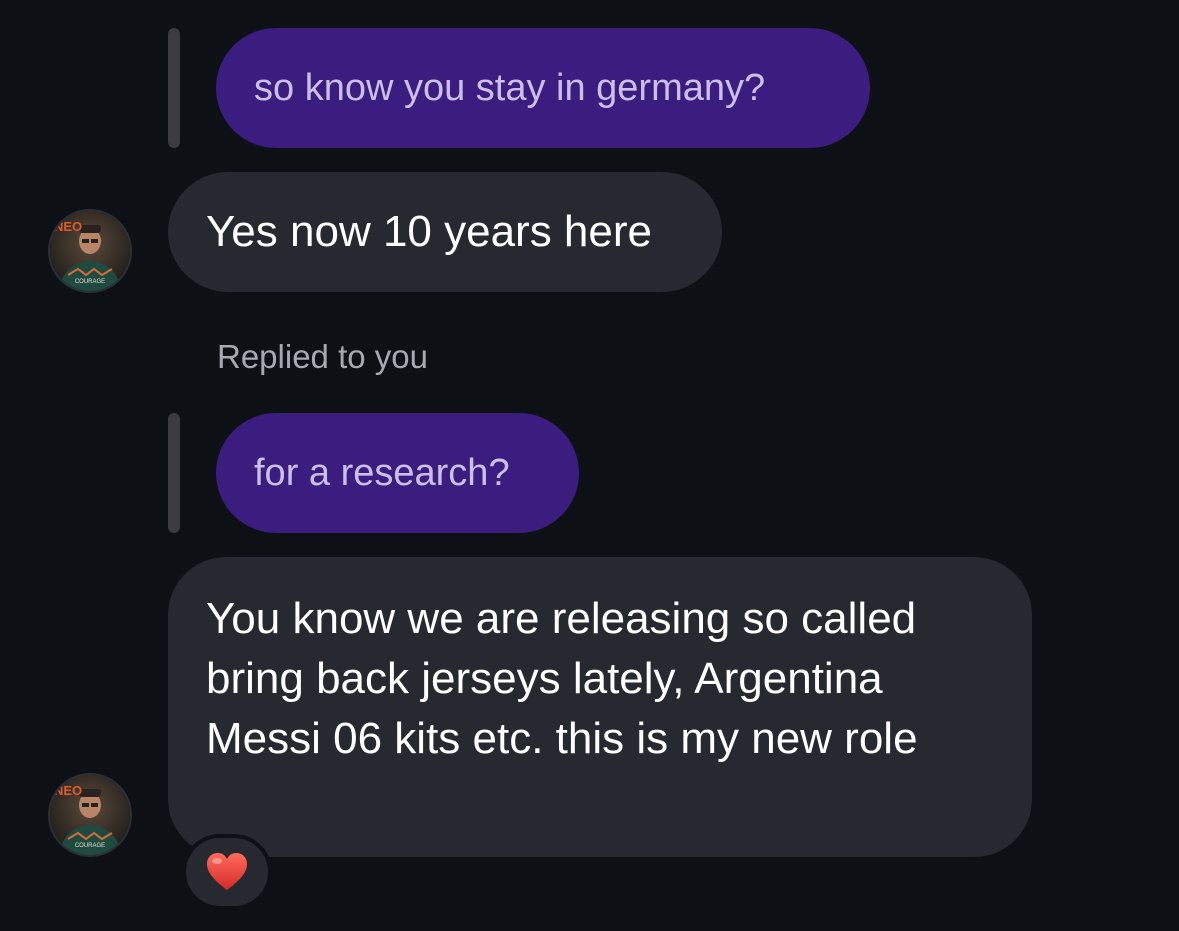 Image resolution: width=1179 pixels, height=931 pixels. I want to click on replied-to-you-label: Replied to you, so click(322, 356).